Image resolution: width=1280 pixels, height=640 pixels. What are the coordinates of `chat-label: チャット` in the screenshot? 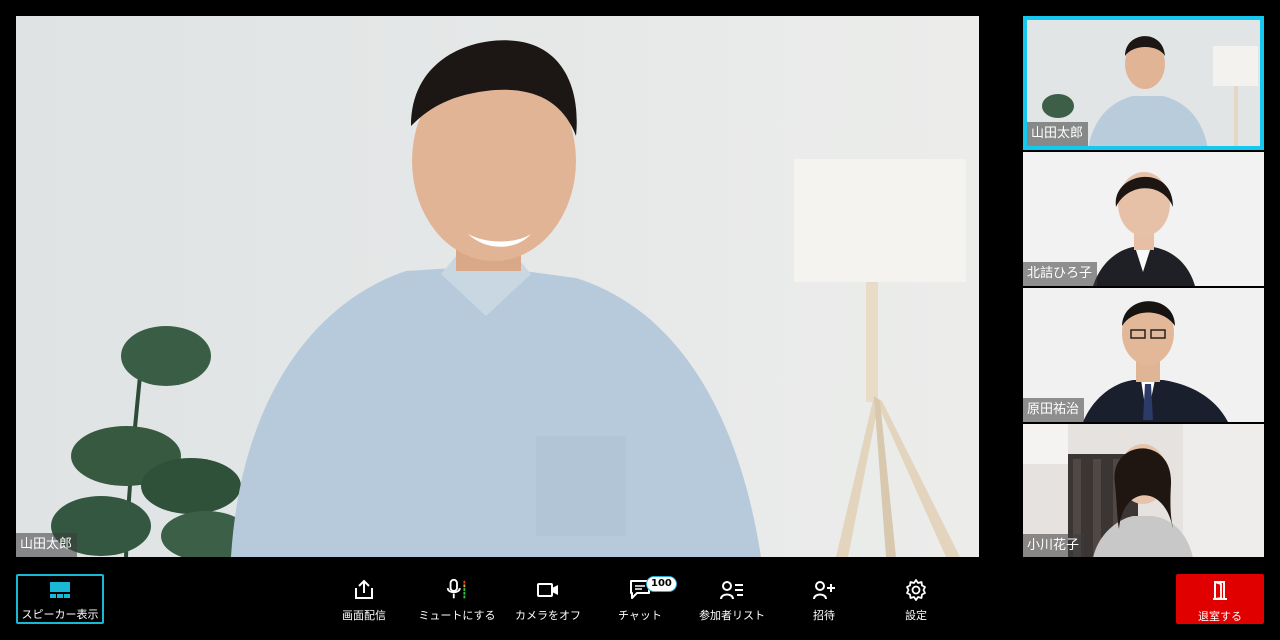 It's located at (640, 615).